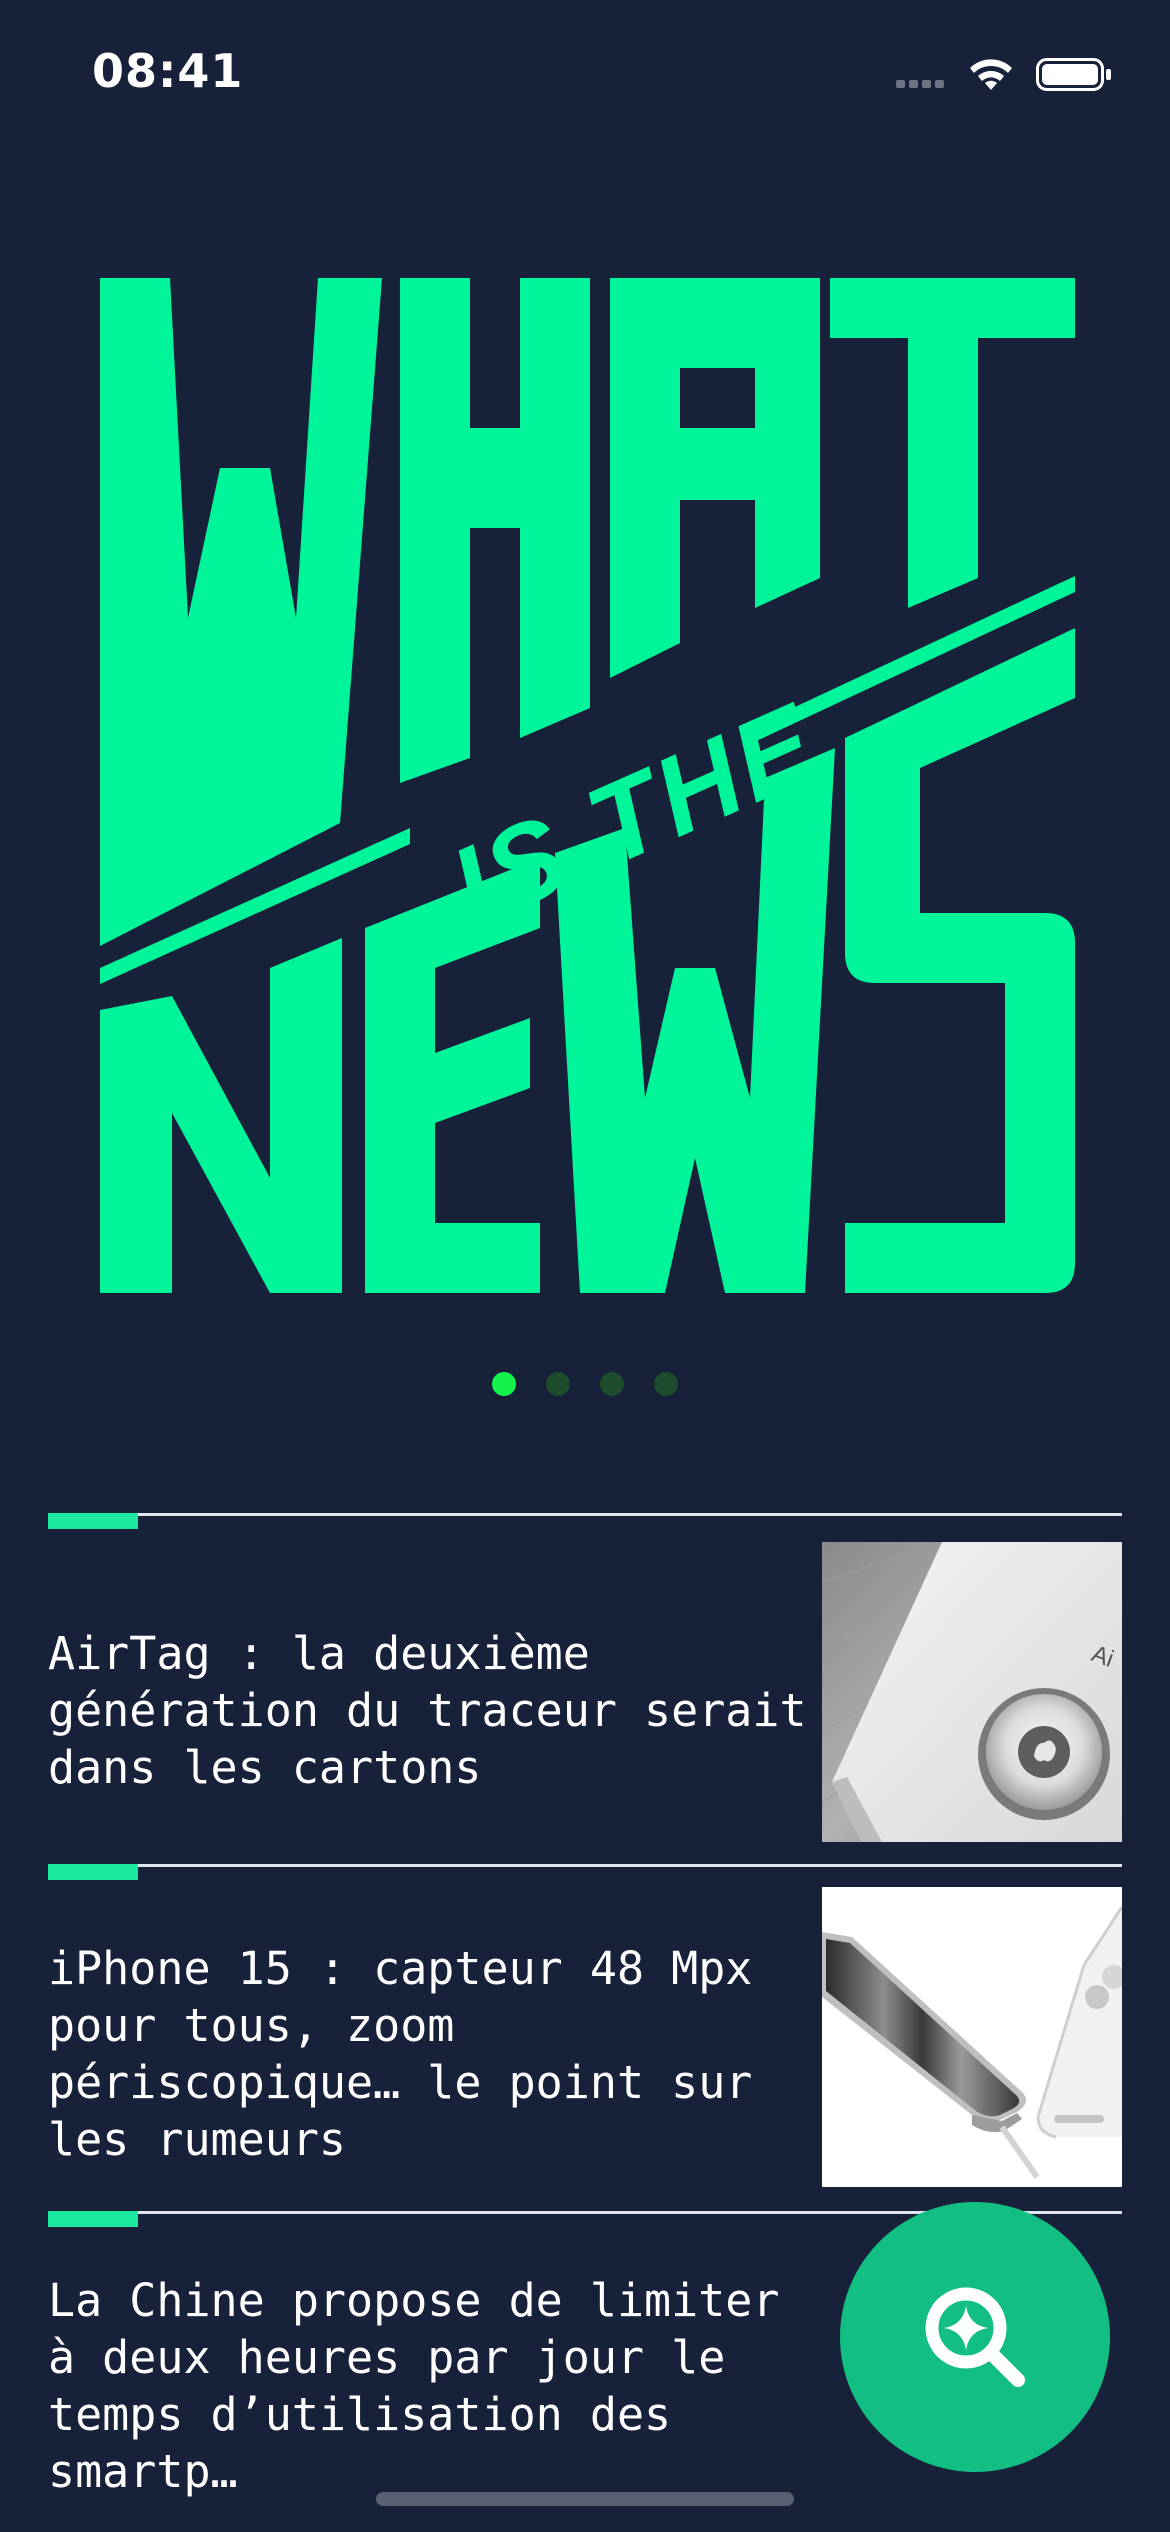 Image resolution: width=1170 pixels, height=2532 pixels. What do you see at coordinates (920, 84) in the screenshot?
I see `cellular-signal-icon` at bounding box center [920, 84].